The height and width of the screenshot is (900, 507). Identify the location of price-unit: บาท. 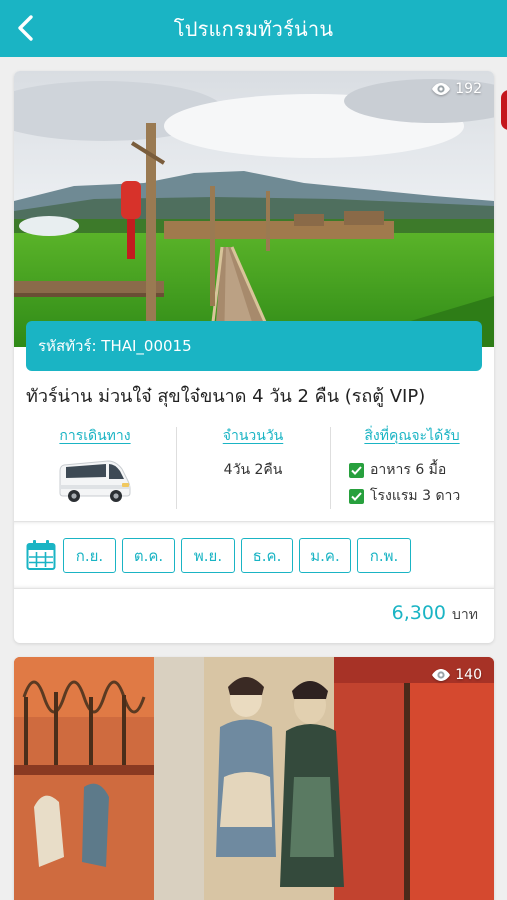
(465, 615).